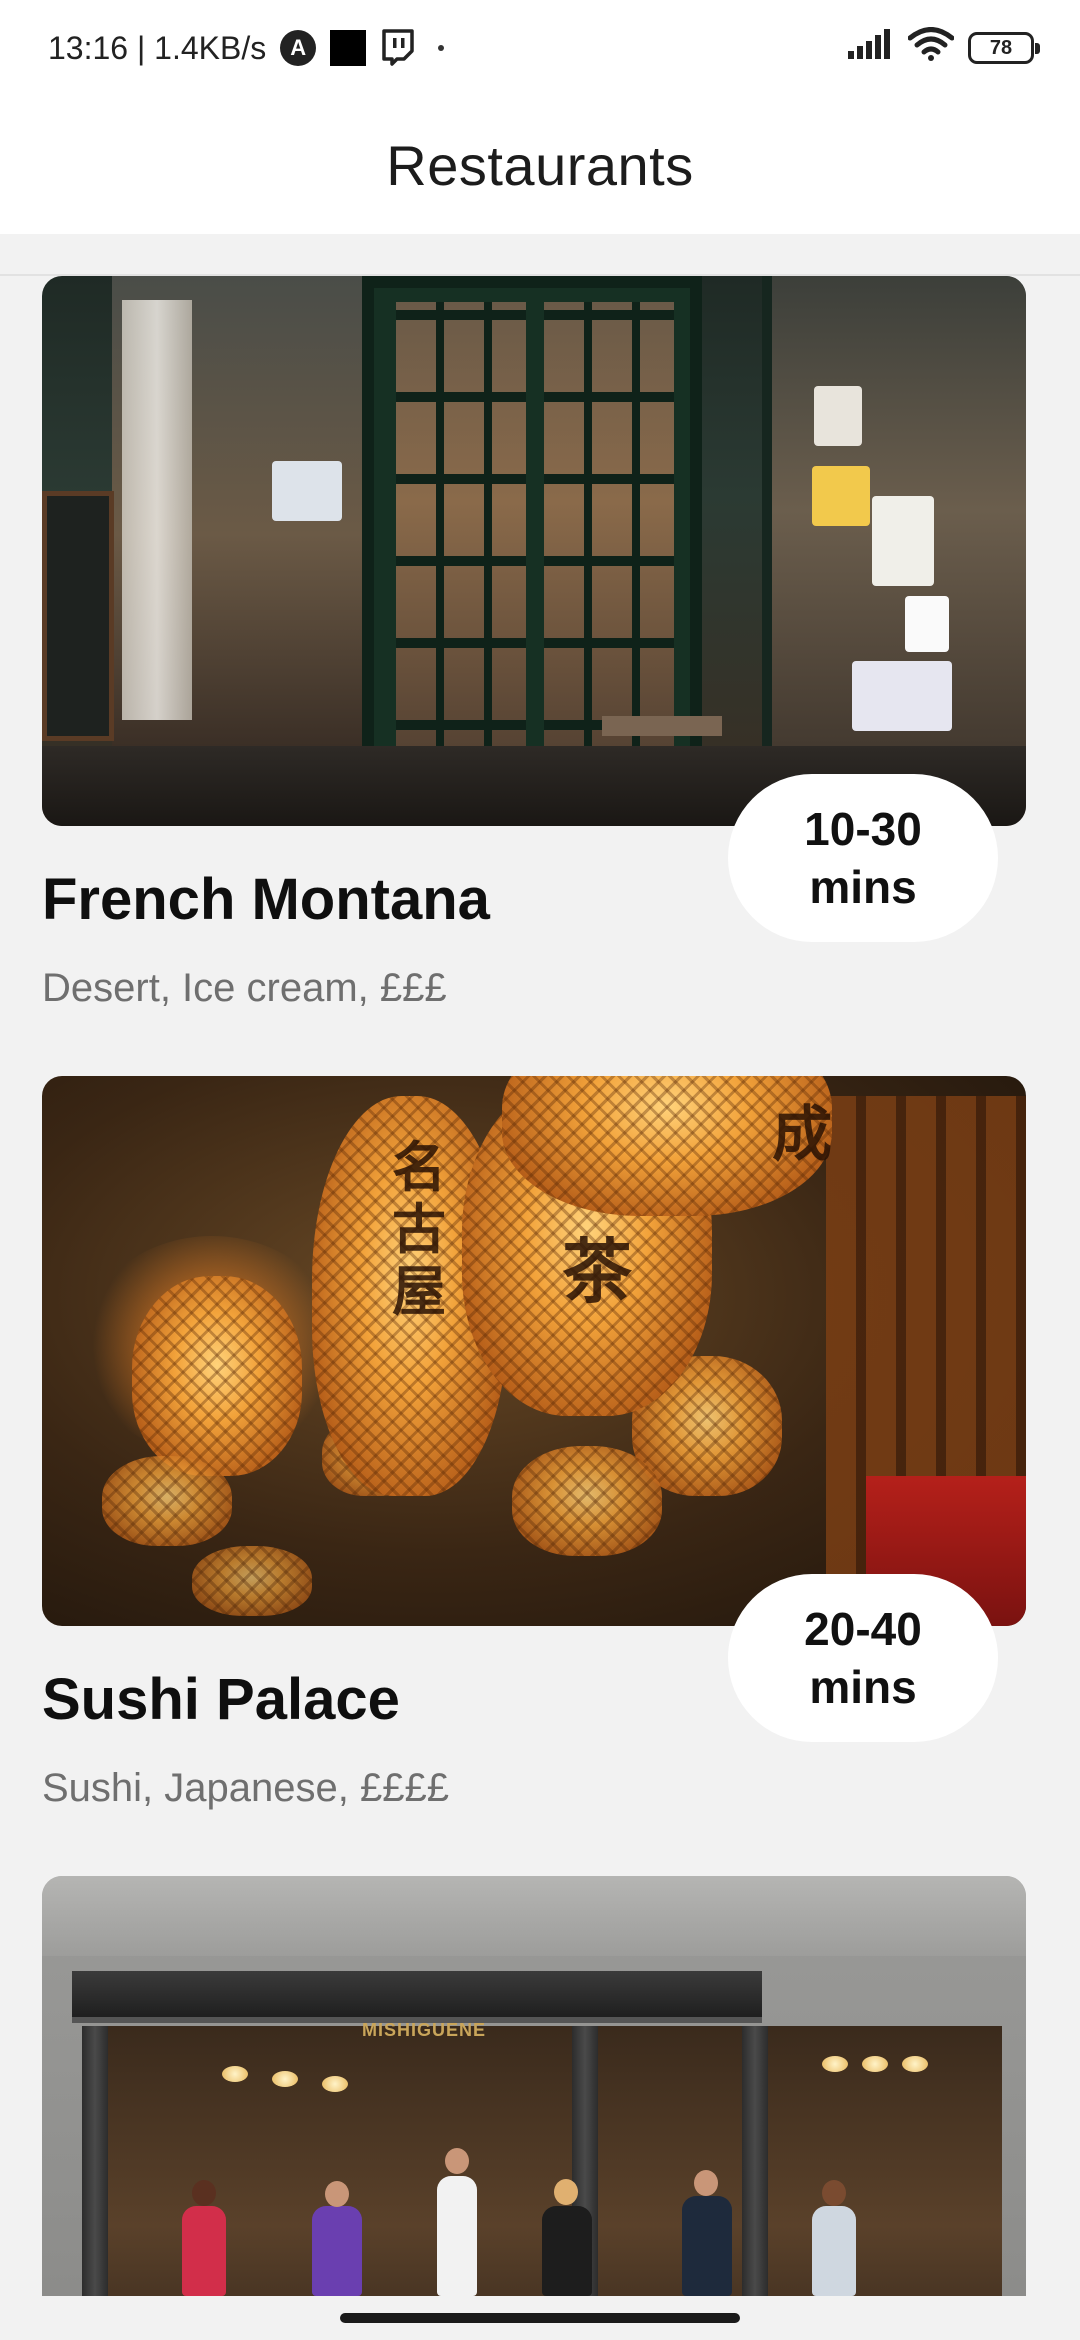  What do you see at coordinates (540, 48) in the screenshot?
I see `status-bar: 13:16 | 1.4KB/s A 78` at bounding box center [540, 48].